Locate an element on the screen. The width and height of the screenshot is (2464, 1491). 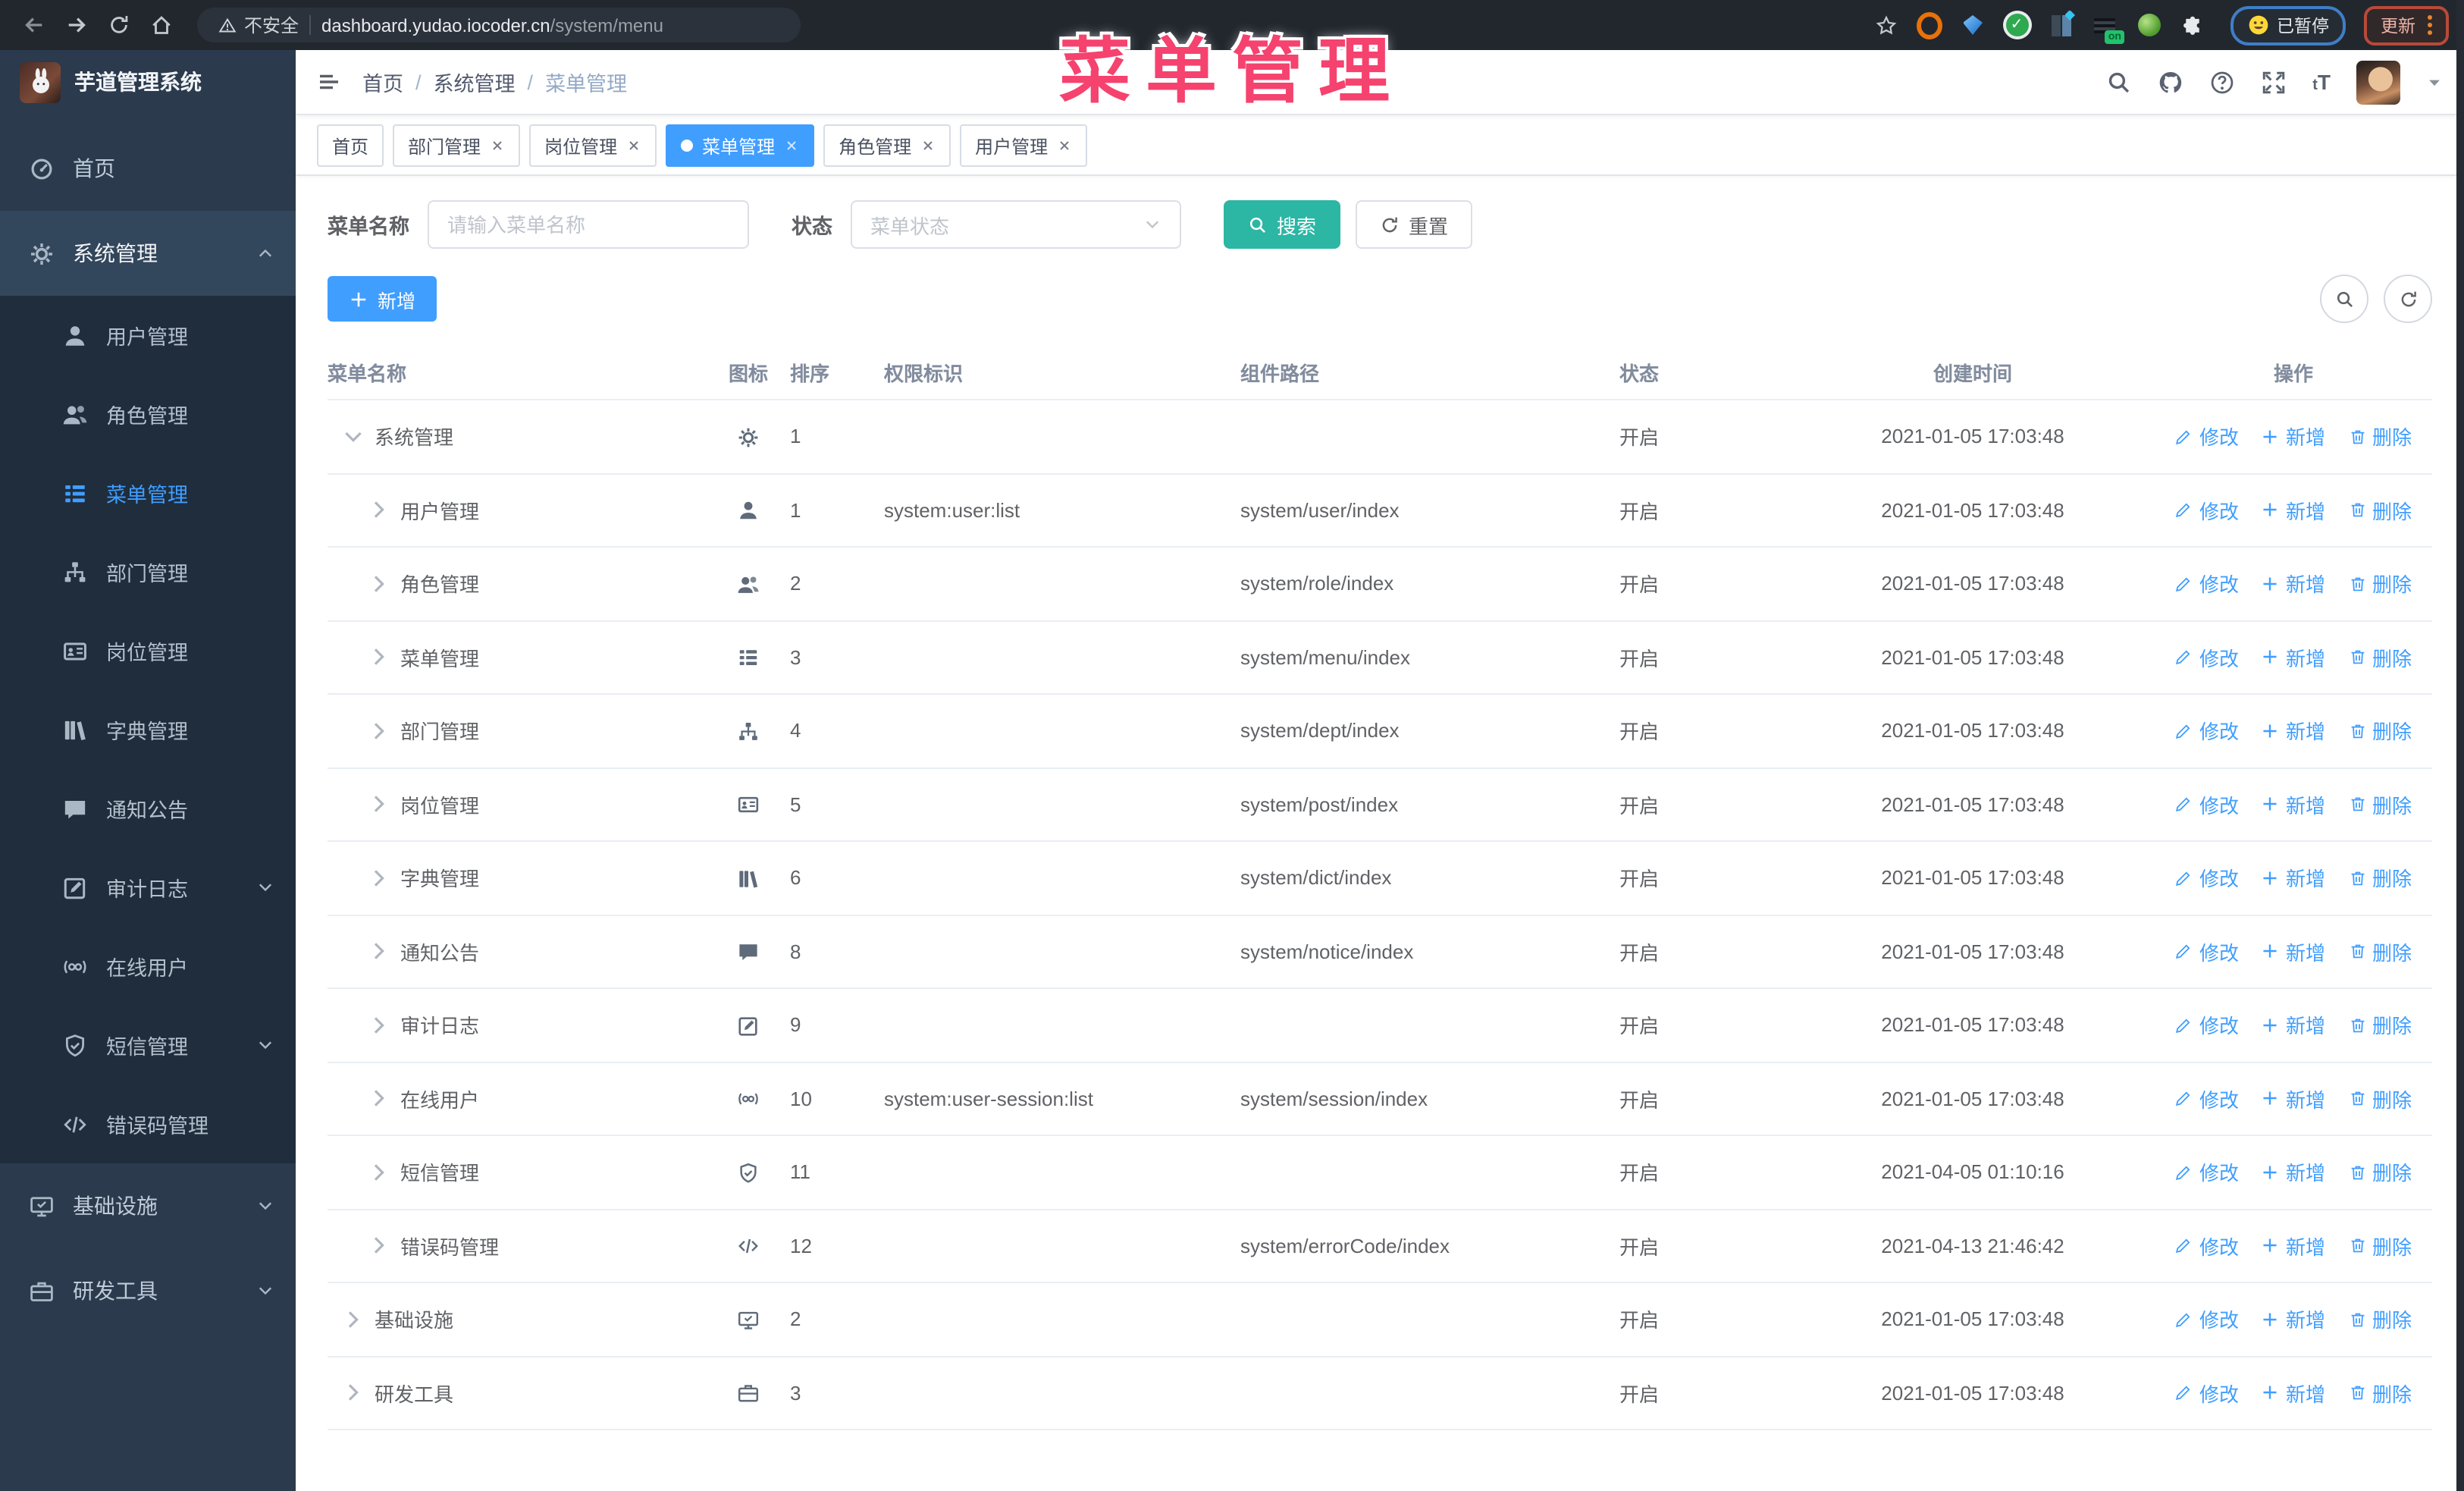
tab: 部门管理 is located at coordinates (457, 145).